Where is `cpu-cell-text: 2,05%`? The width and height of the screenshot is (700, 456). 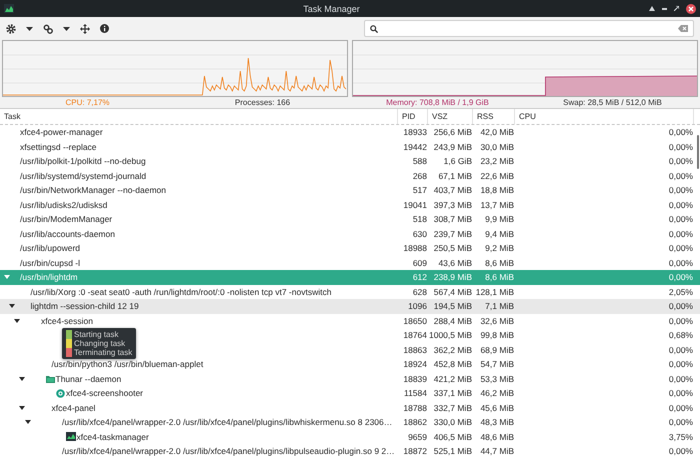 cpu-cell-text: 2,05% is located at coordinates (681, 291).